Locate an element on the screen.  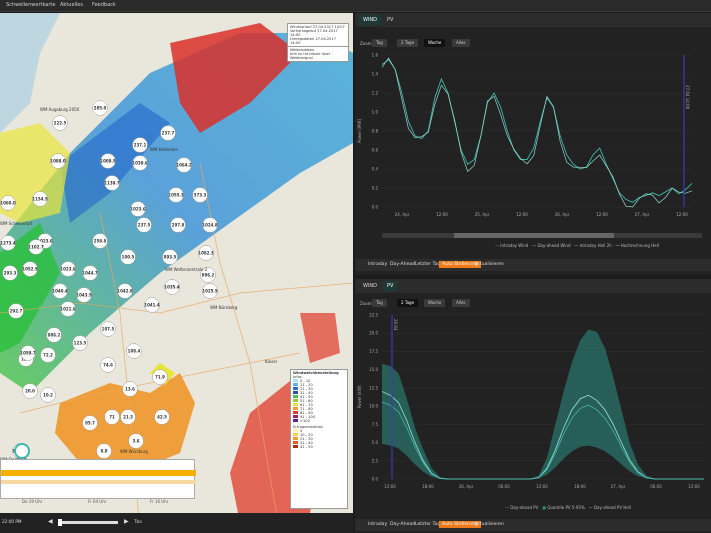
turbine-bubble: 1273.4 is located at coordinates (8, 243).